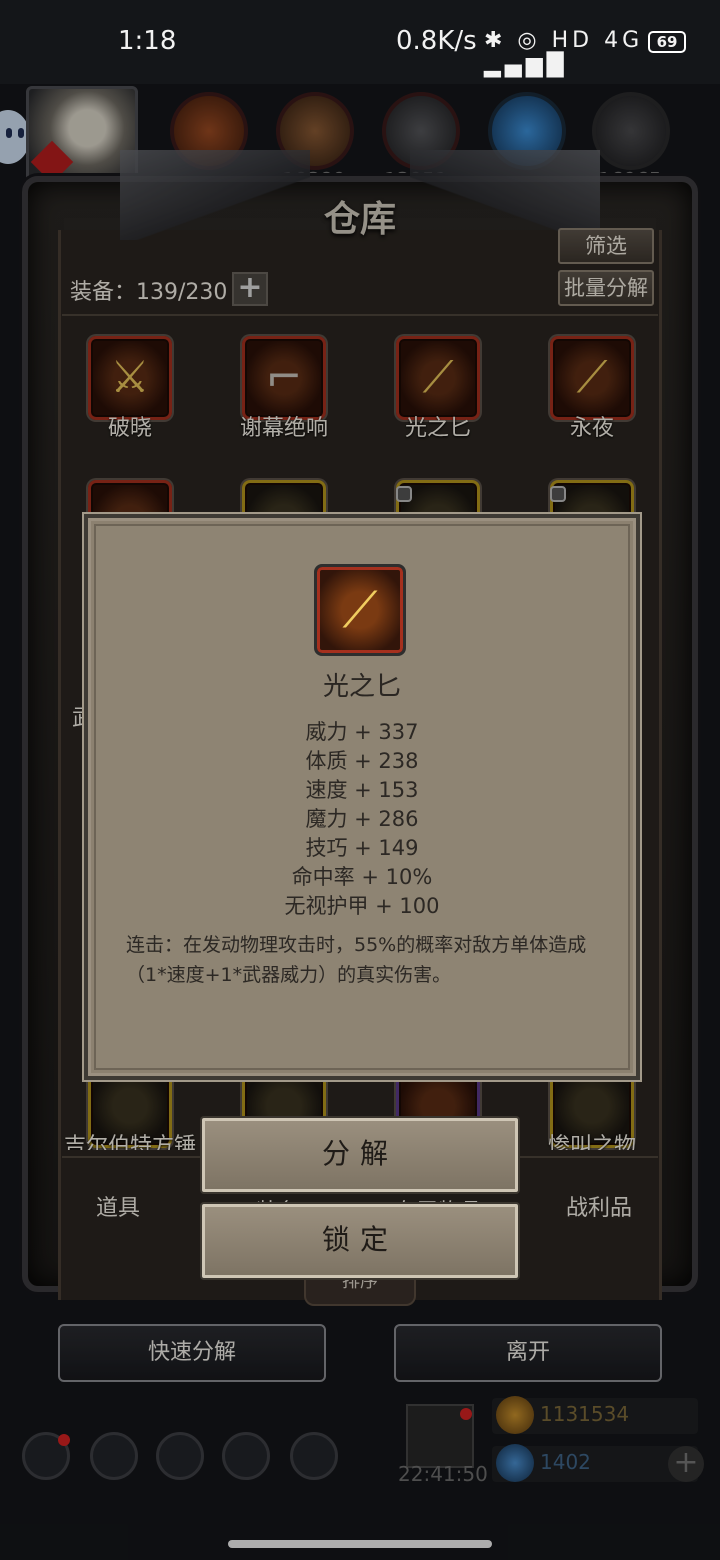 The width and height of the screenshot is (720, 1560). Describe the element at coordinates (147, 41) in the screenshot. I see `status-time: 1:18` at that location.